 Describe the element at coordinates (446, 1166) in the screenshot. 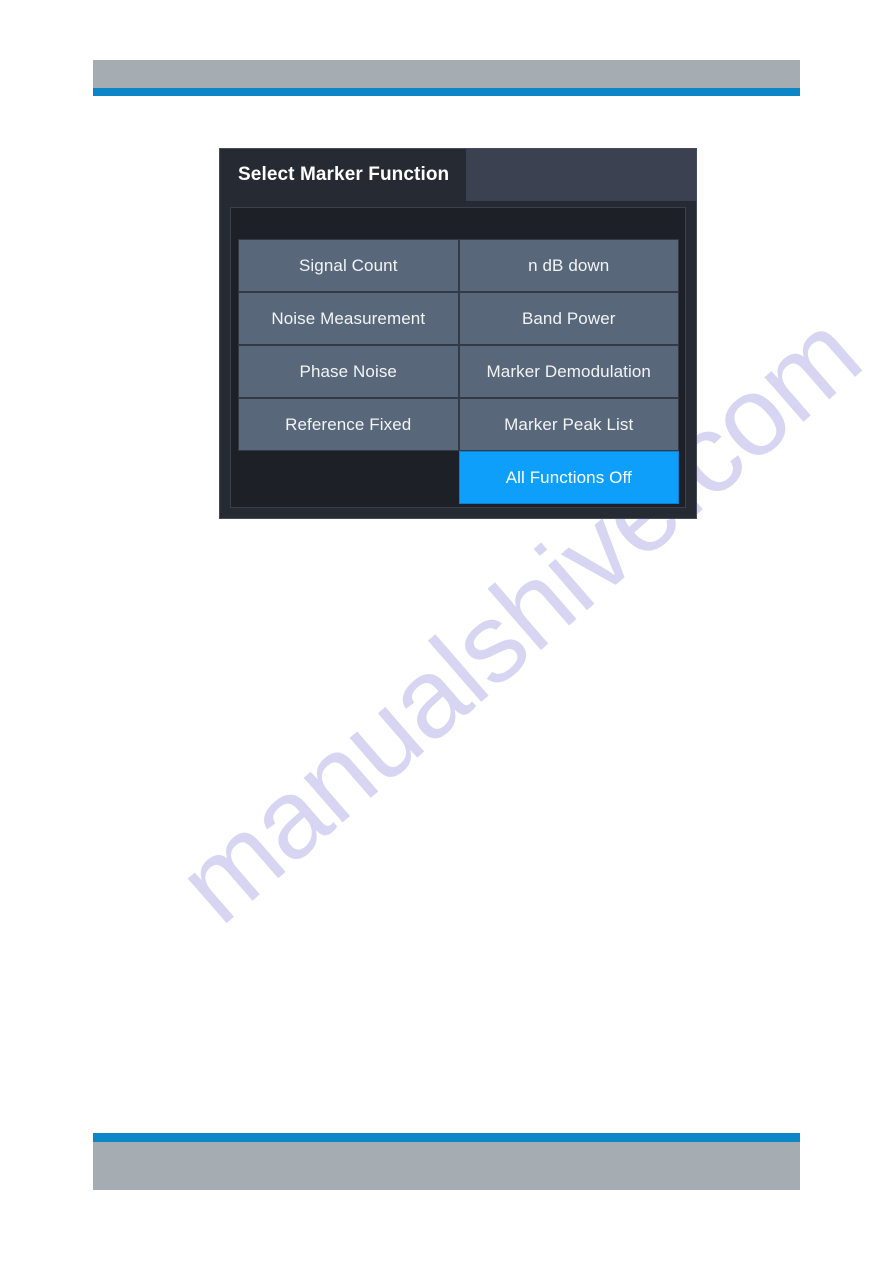

I see `page-footer-gray-bar` at that location.